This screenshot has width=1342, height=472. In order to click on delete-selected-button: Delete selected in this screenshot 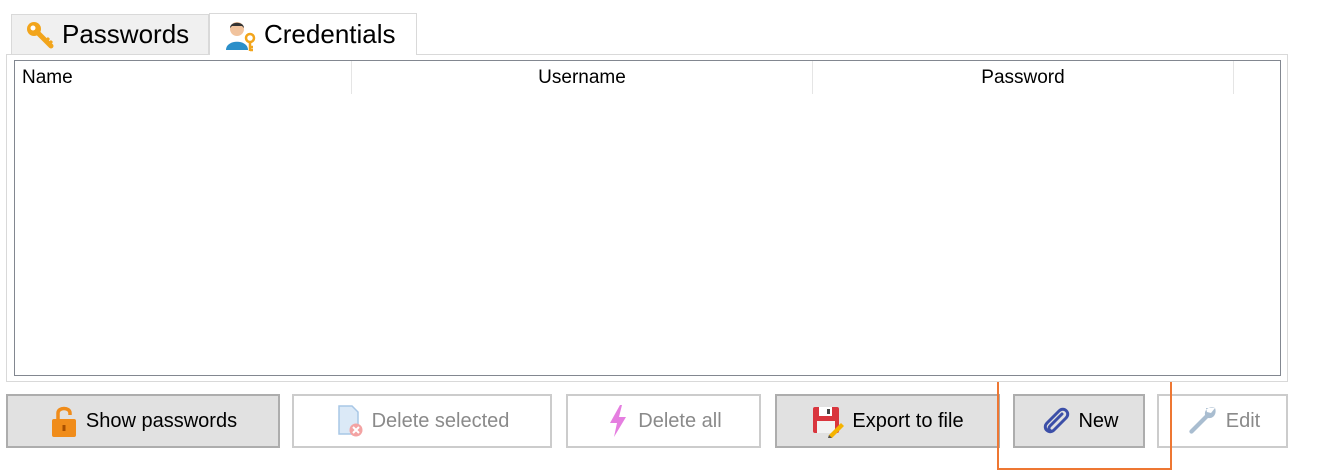, I will do `click(422, 421)`.